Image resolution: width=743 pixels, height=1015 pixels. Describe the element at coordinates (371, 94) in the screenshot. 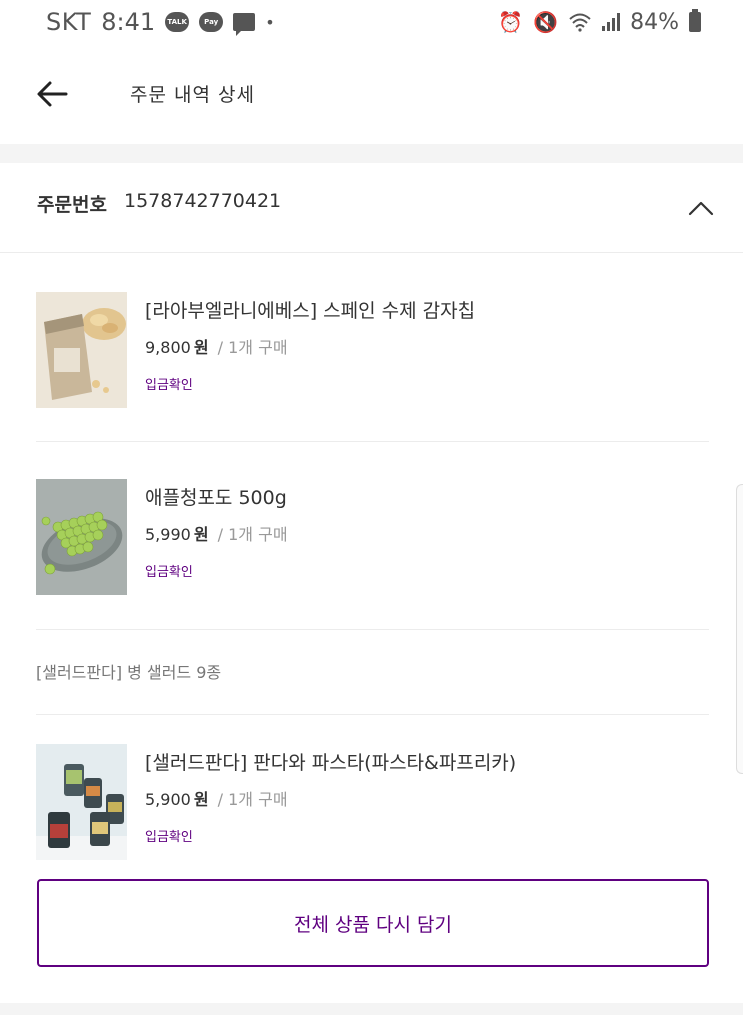

I see `app-header: 주문 내역 상세` at that location.